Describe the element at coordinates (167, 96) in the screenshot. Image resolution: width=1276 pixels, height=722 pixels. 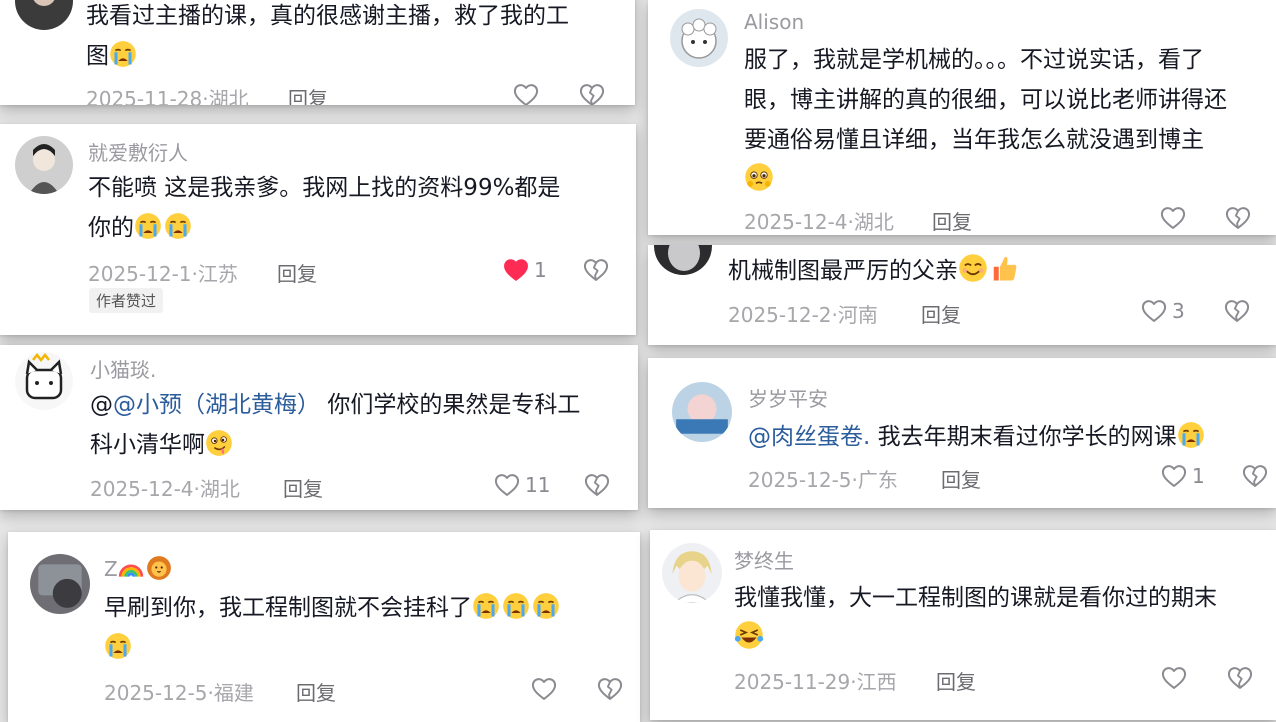
I see `comment-date-location: 2025-11-28·湖北` at that location.